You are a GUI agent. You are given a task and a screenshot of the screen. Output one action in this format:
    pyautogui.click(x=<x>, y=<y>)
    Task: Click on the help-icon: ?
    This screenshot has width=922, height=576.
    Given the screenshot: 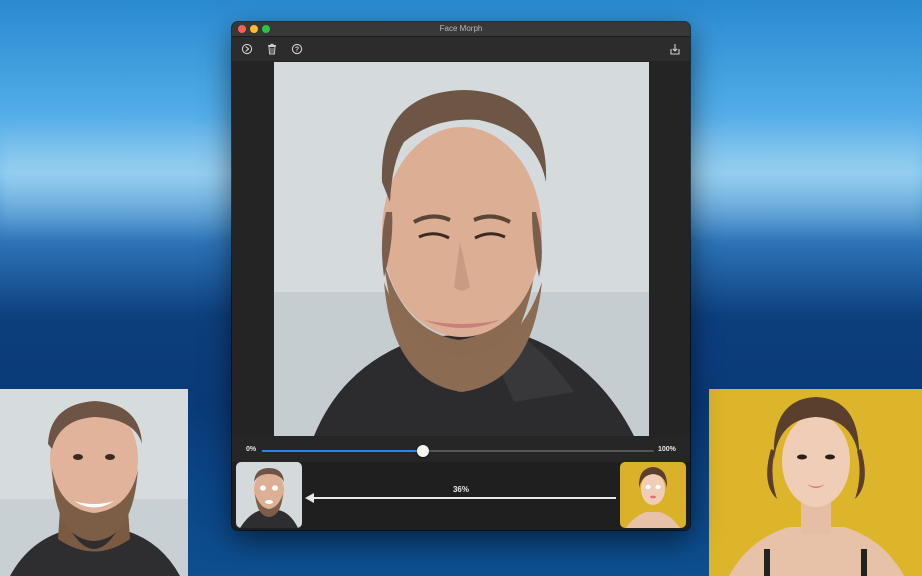 What is the action you would take?
    pyautogui.click(x=297, y=49)
    